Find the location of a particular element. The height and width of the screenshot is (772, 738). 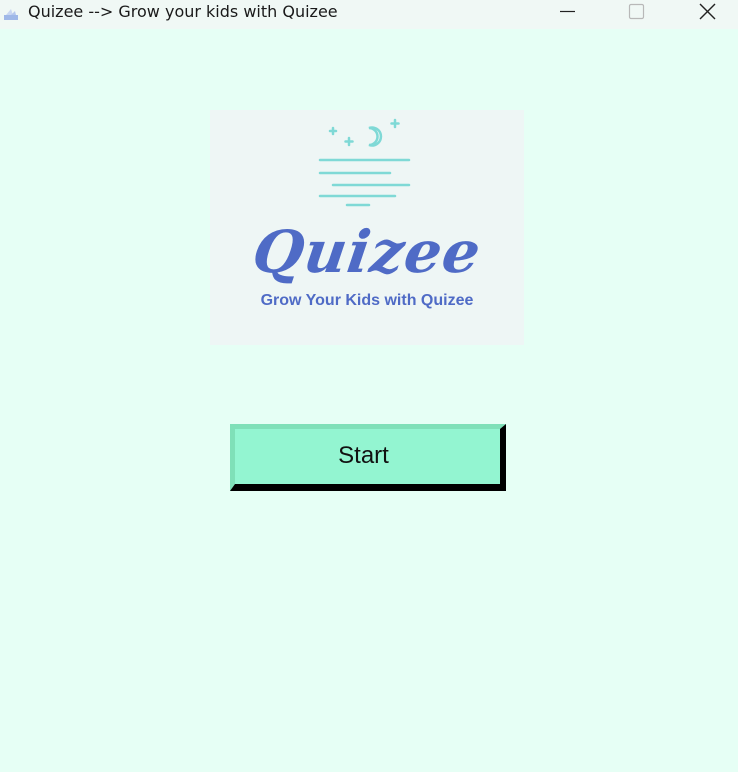

maximize-icon is located at coordinates (636, 11).